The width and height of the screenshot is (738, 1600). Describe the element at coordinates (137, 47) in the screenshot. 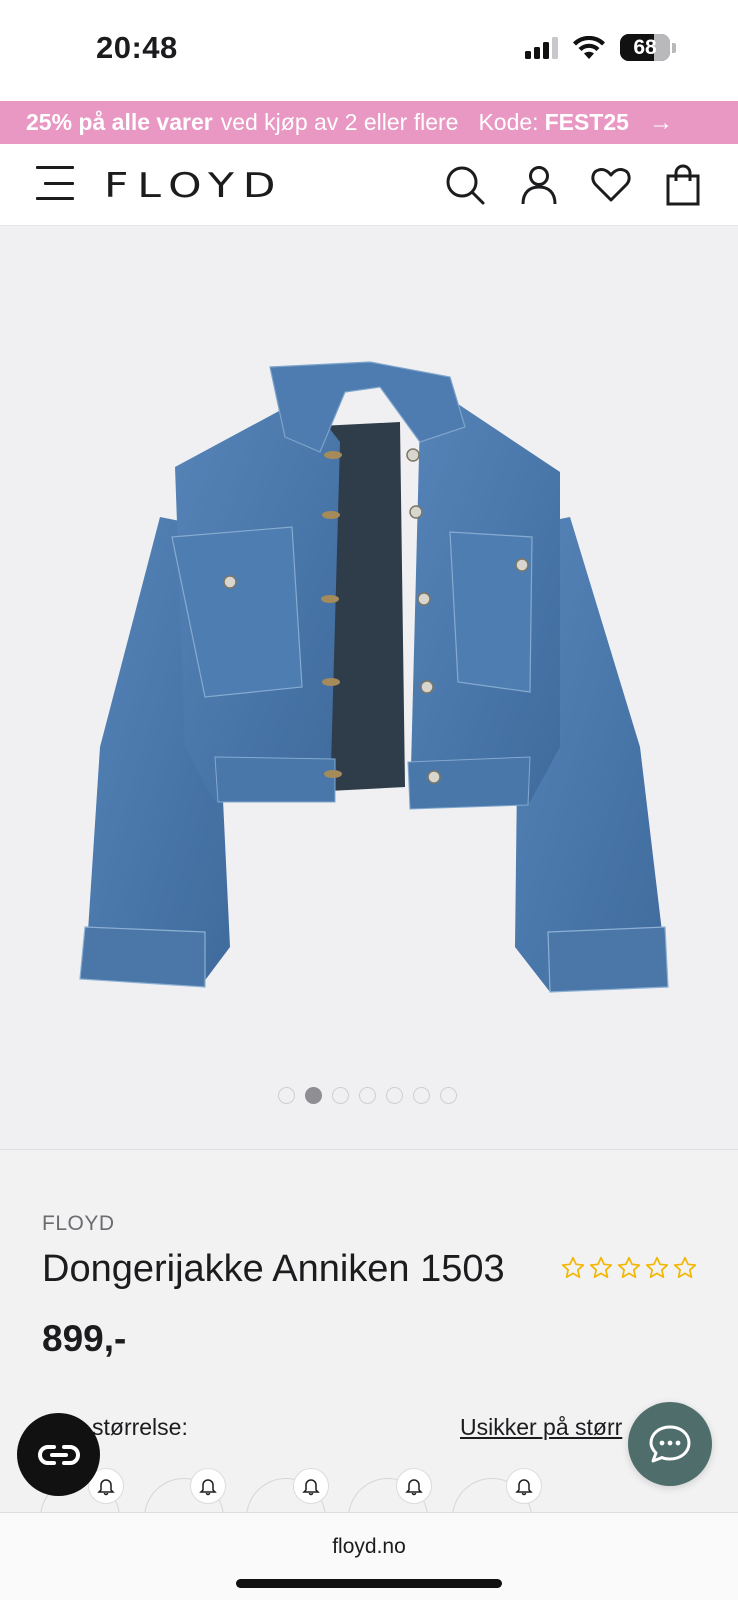

I see `status-time: 20:48` at that location.